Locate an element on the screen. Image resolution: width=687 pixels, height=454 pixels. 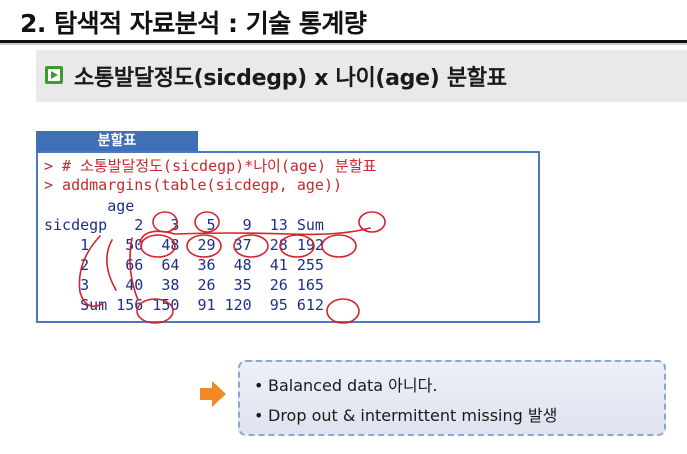
slide-title: 2. 탐색적 자료분석 : 기술 통계량 is located at coordinates (193, 23).